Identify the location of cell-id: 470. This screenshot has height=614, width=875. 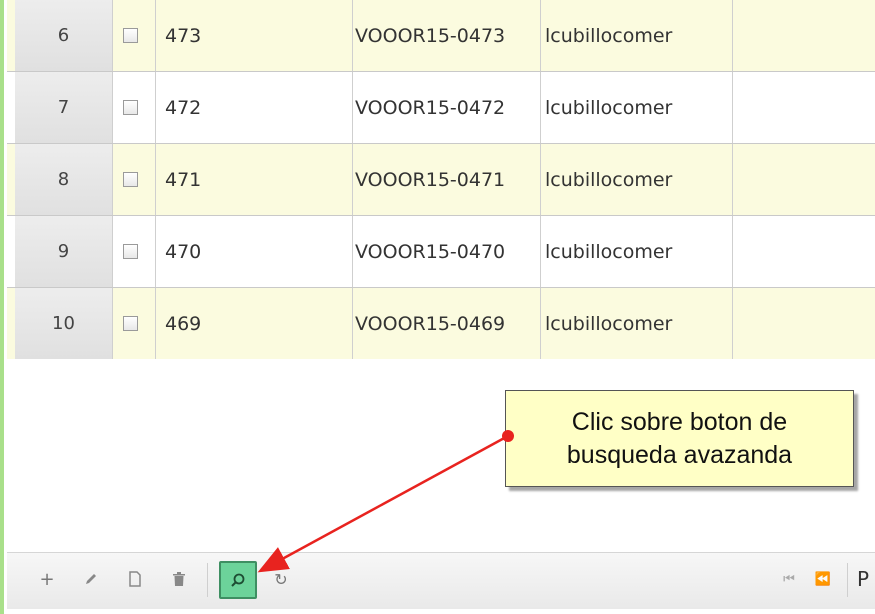
(183, 251).